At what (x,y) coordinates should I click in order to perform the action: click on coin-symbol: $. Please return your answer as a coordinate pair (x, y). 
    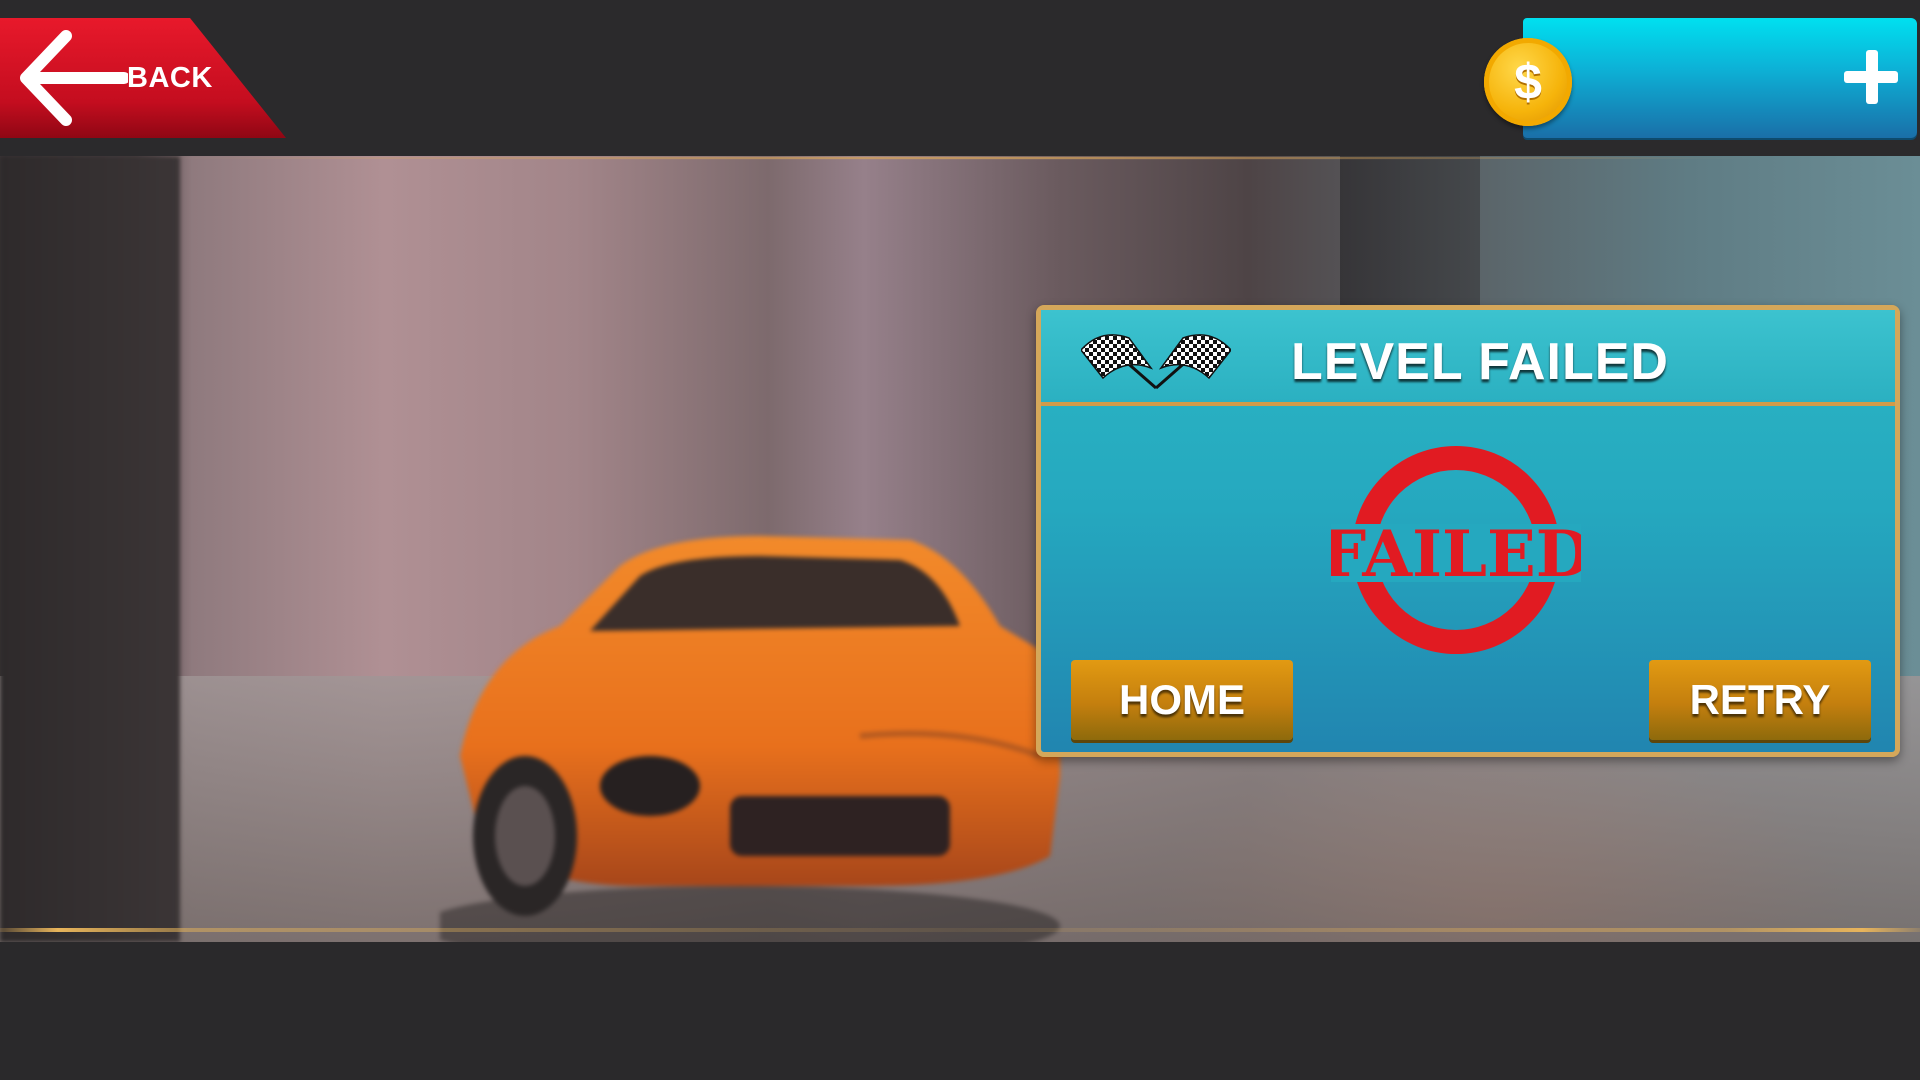
    Looking at the image, I should click on (1528, 82).